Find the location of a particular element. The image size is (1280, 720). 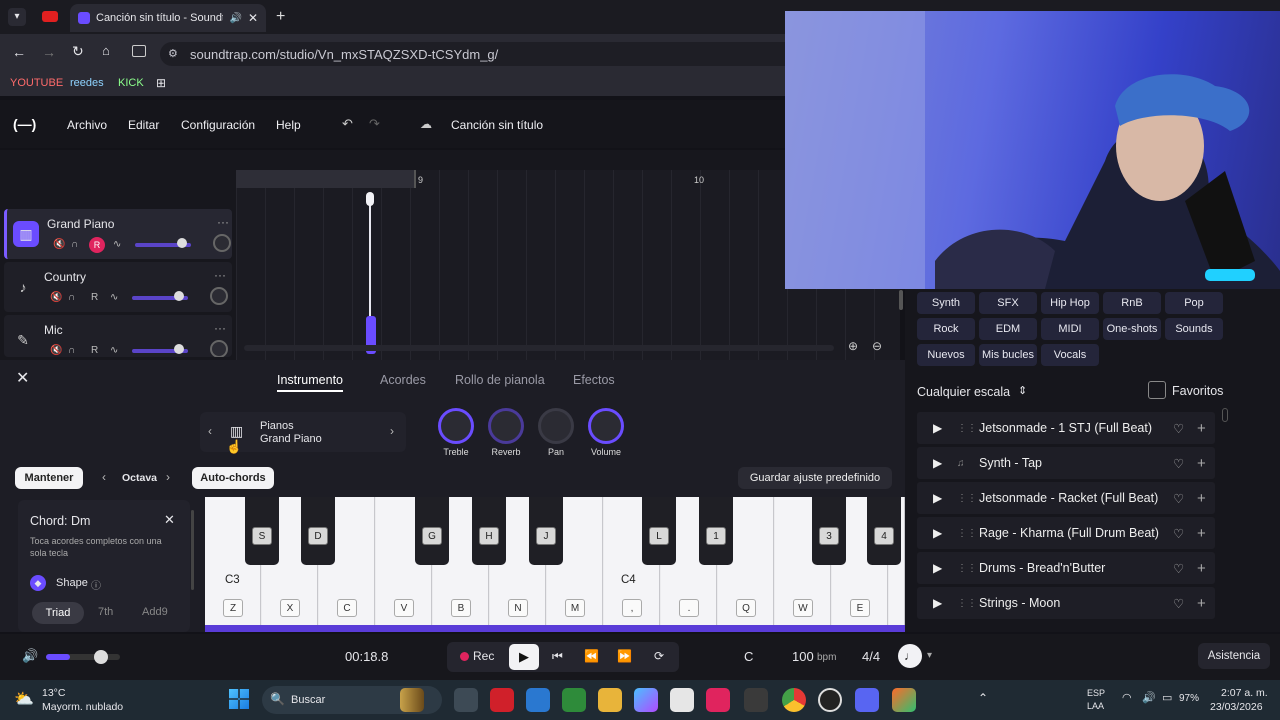

bookmark-reedes: reedes is located at coordinates (87, 83).